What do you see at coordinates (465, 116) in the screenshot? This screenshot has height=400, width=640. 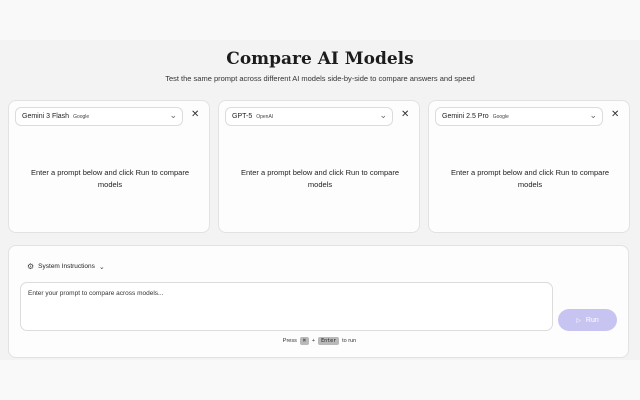 I see `model-name: Gemini 2.5 Pro` at bounding box center [465, 116].